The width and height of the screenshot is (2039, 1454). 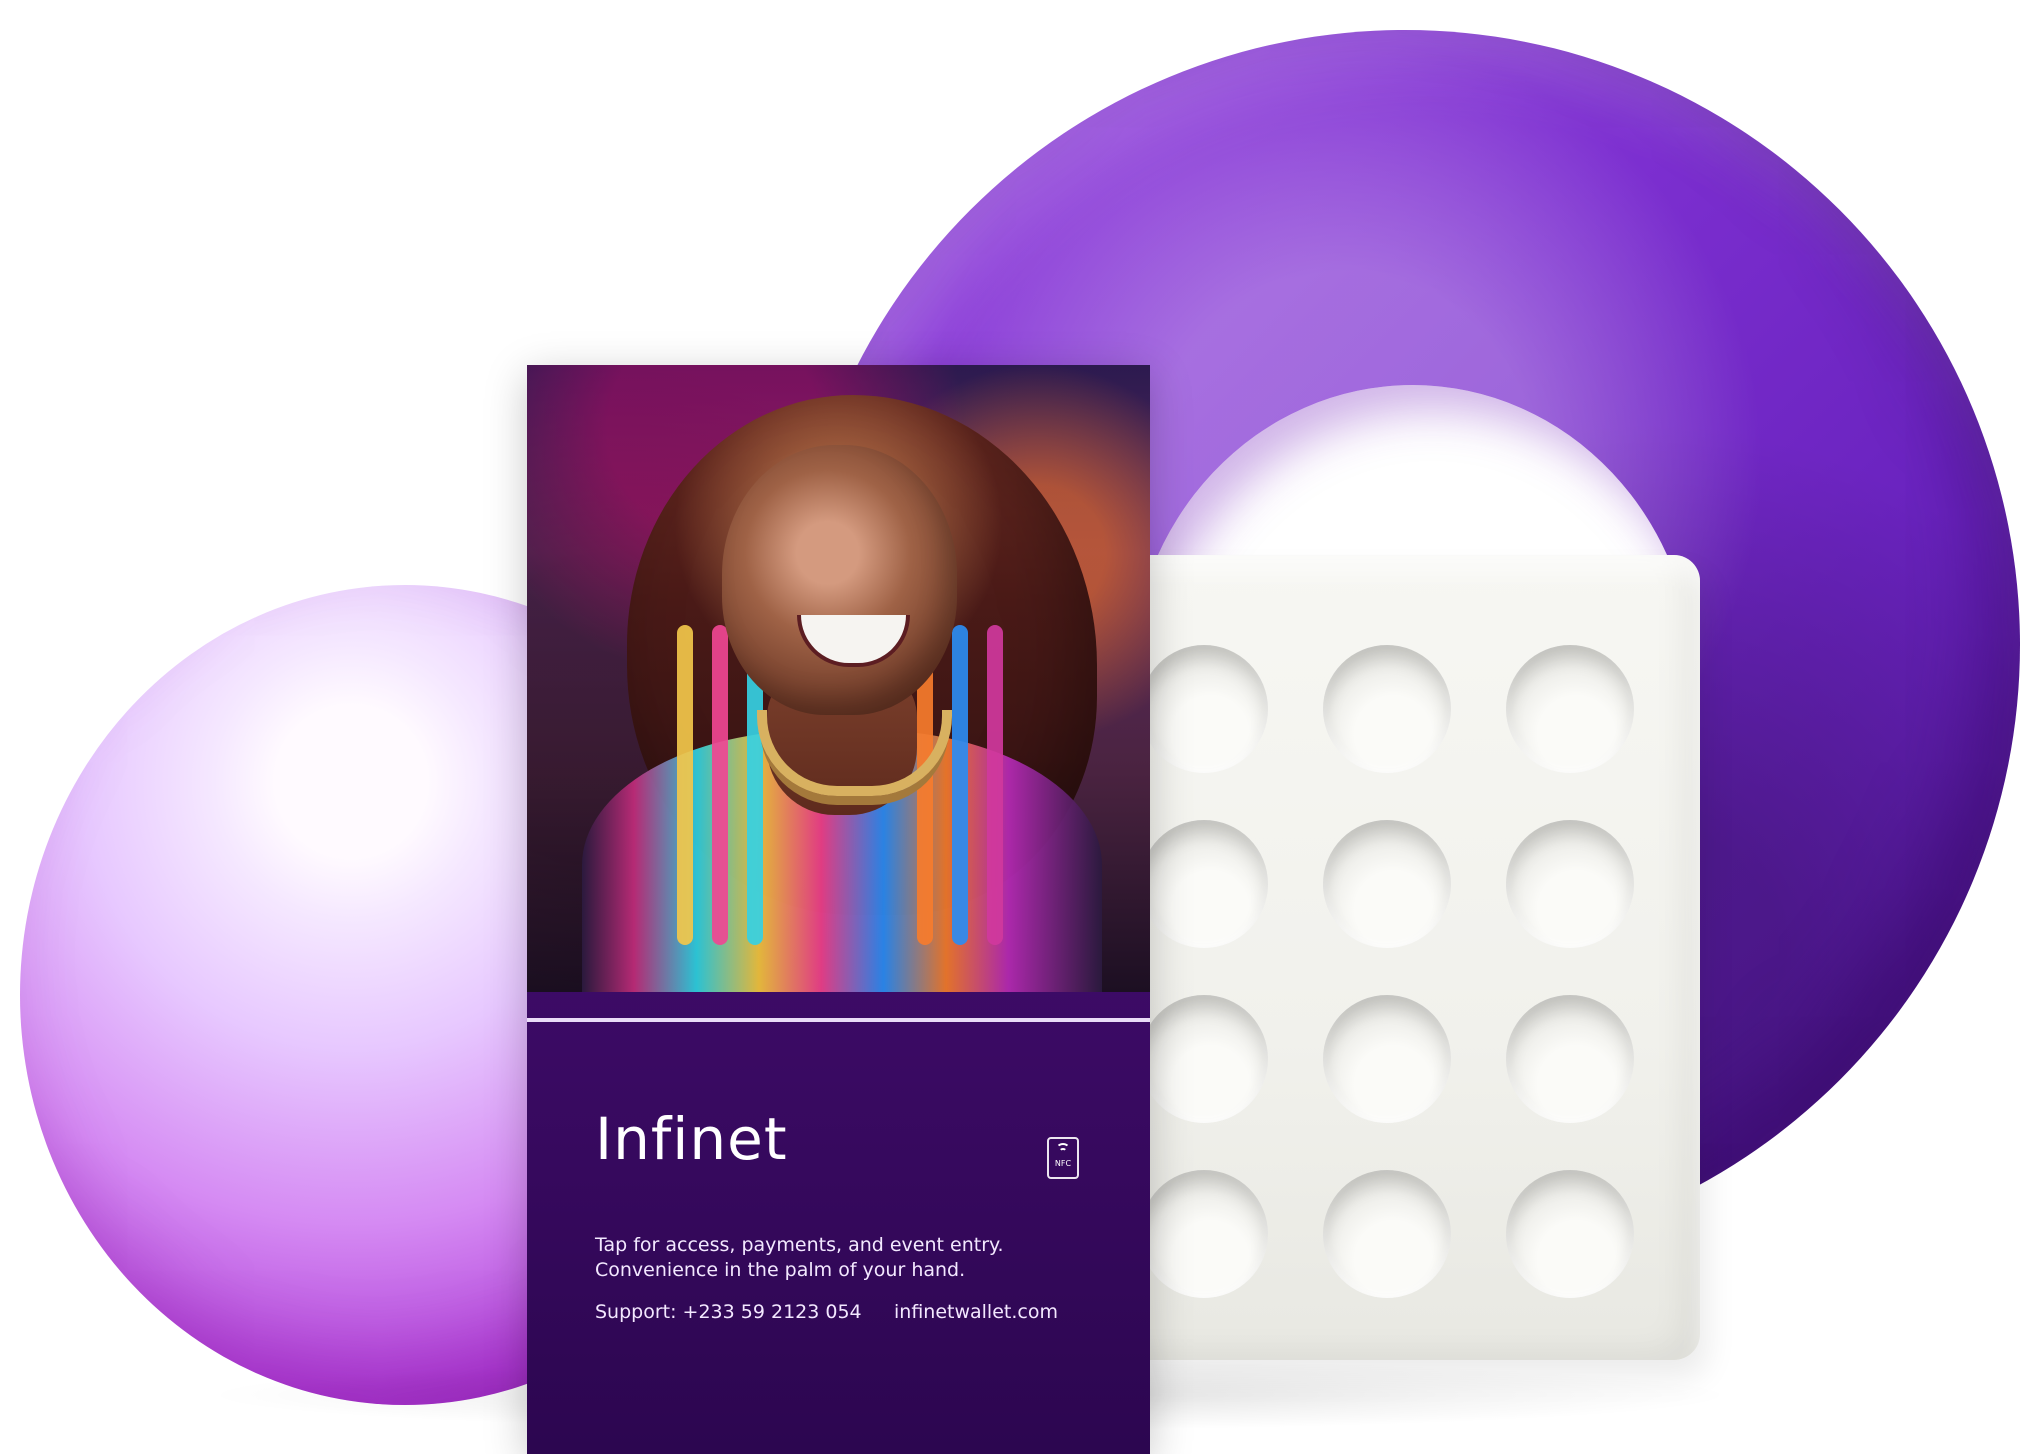 What do you see at coordinates (691, 1139) in the screenshot?
I see `brand-title: Infinet` at bounding box center [691, 1139].